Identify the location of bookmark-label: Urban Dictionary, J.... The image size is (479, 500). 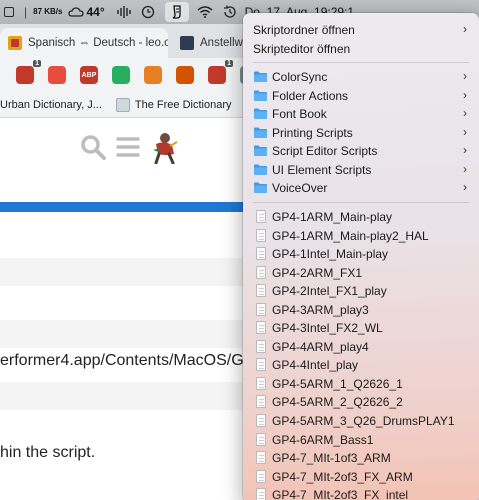
(51, 104).